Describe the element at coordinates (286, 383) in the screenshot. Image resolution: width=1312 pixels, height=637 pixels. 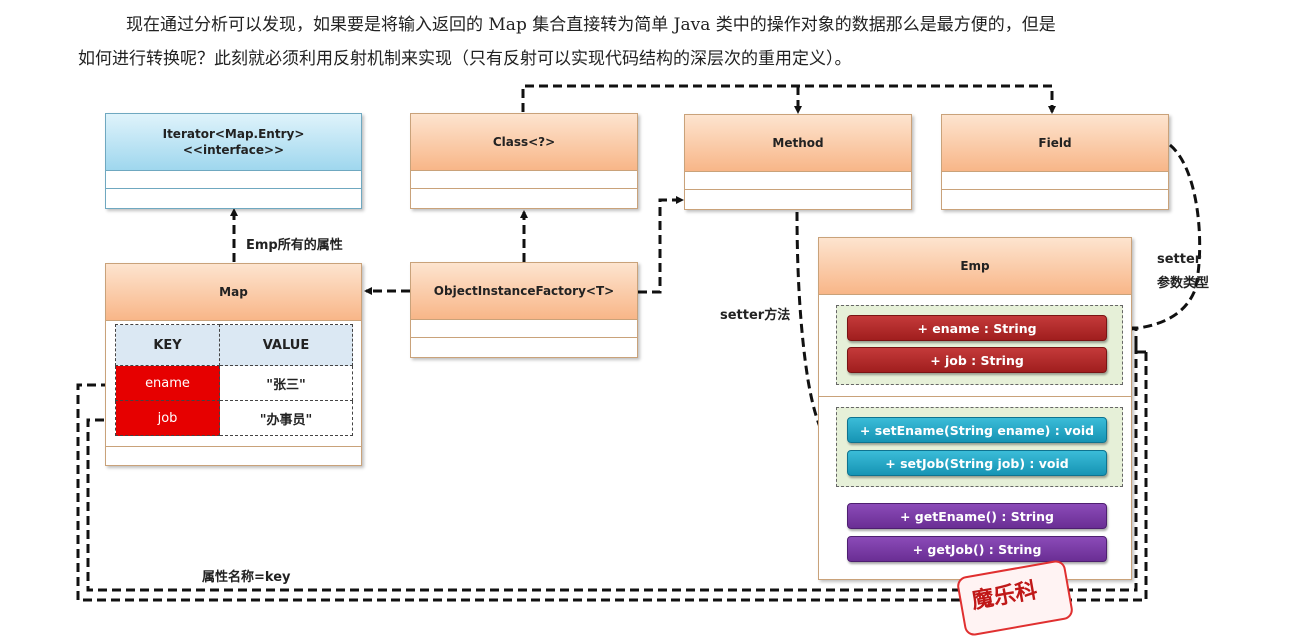
I see `map-value-cell: "张三"` at that location.